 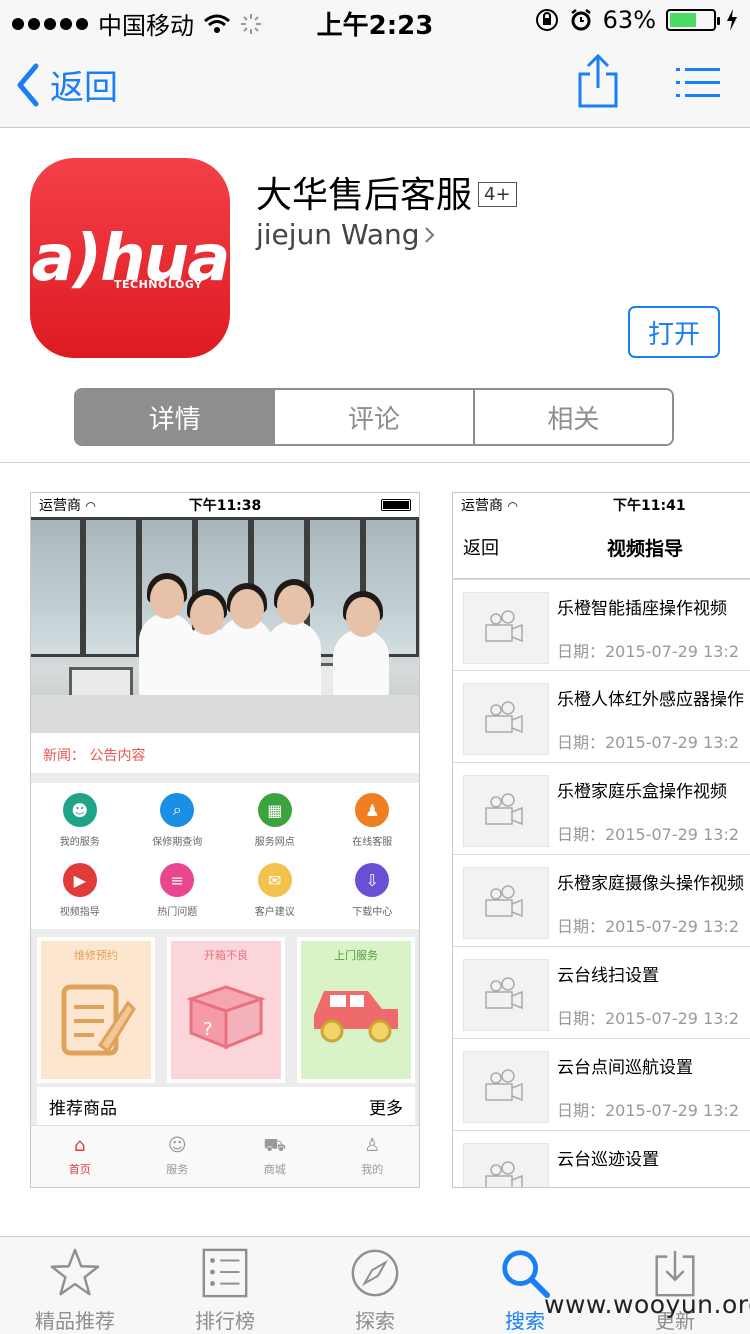 I want to click on tab-mall: ⛟ 商城, so click(x=275, y=1156).